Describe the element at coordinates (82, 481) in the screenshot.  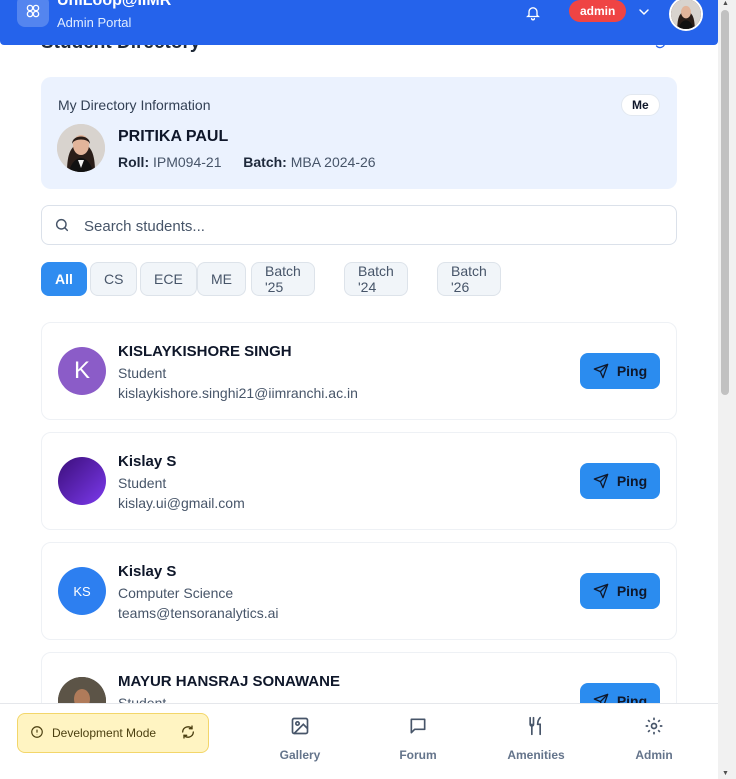
I see `avatar` at that location.